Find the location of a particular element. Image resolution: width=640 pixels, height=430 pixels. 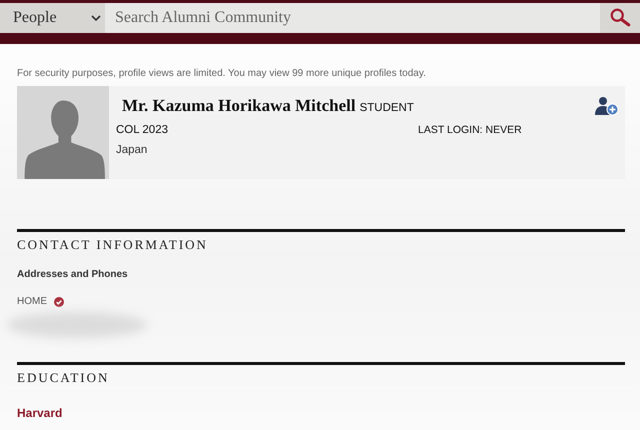

role-label: STUDENT is located at coordinates (387, 108).